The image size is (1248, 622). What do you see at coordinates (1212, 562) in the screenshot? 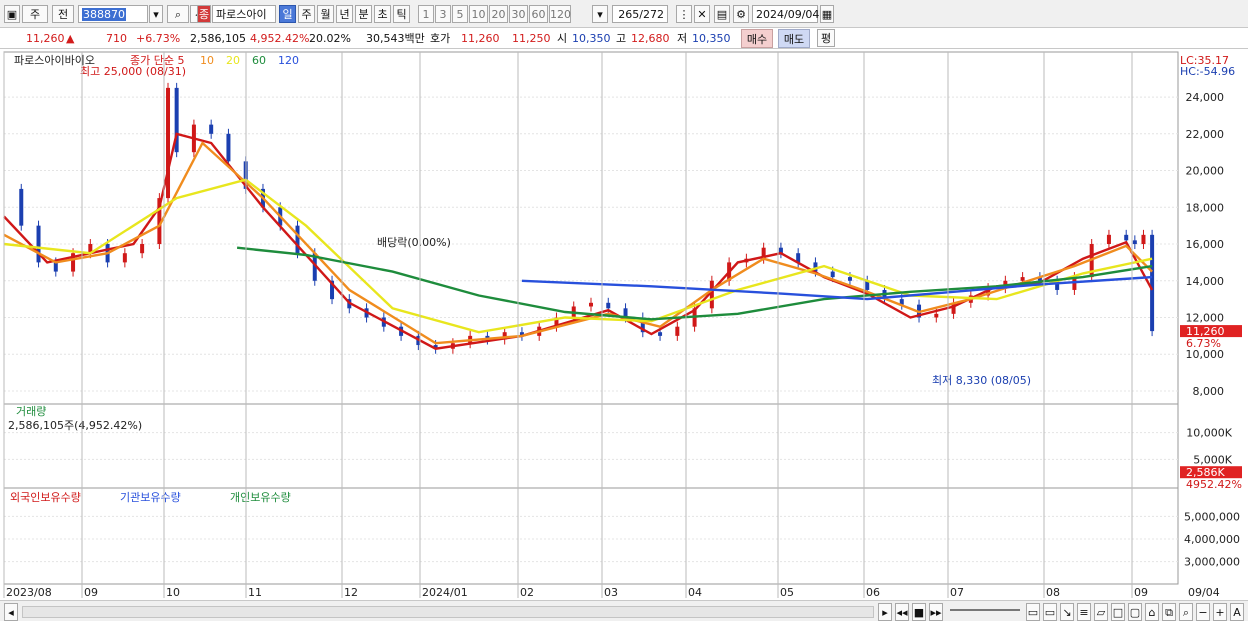
I see `holdings-tick-label: 3,000,000` at bounding box center [1212, 562].